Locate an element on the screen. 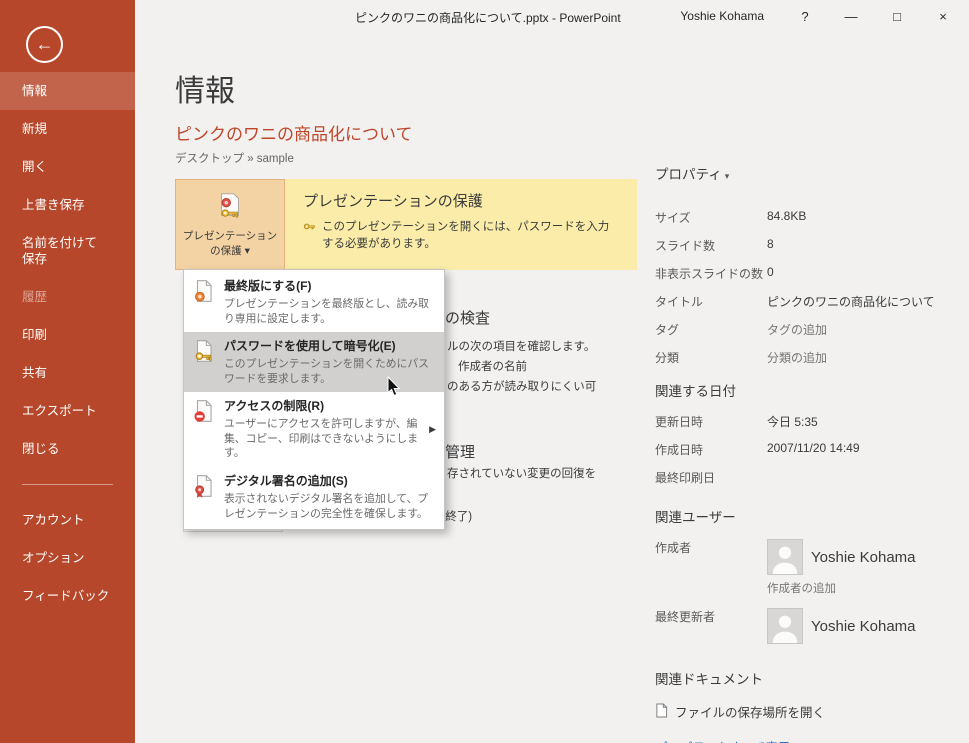 This screenshot has height=743, width=969. author-row: 作成者 Yoshie Kohama is located at coordinates (807, 557).